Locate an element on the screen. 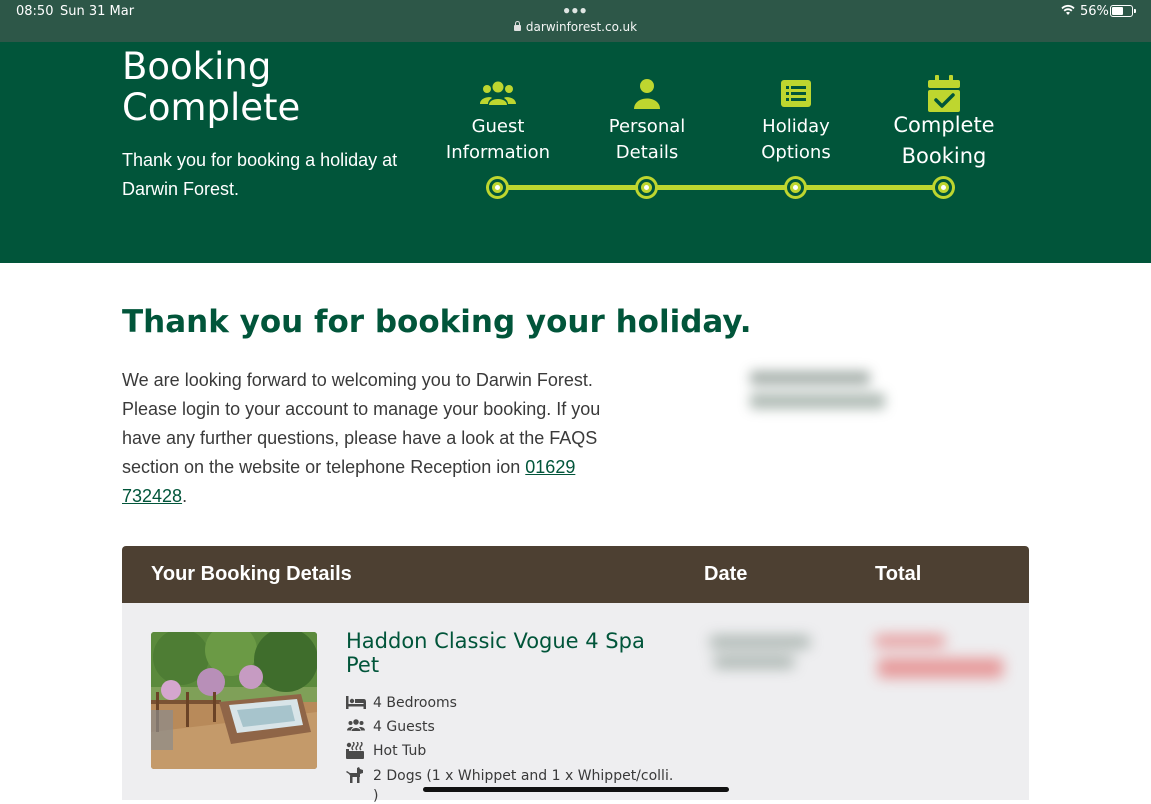  feature-text: 4 Bedrooms is located at coordinates (415, 703).